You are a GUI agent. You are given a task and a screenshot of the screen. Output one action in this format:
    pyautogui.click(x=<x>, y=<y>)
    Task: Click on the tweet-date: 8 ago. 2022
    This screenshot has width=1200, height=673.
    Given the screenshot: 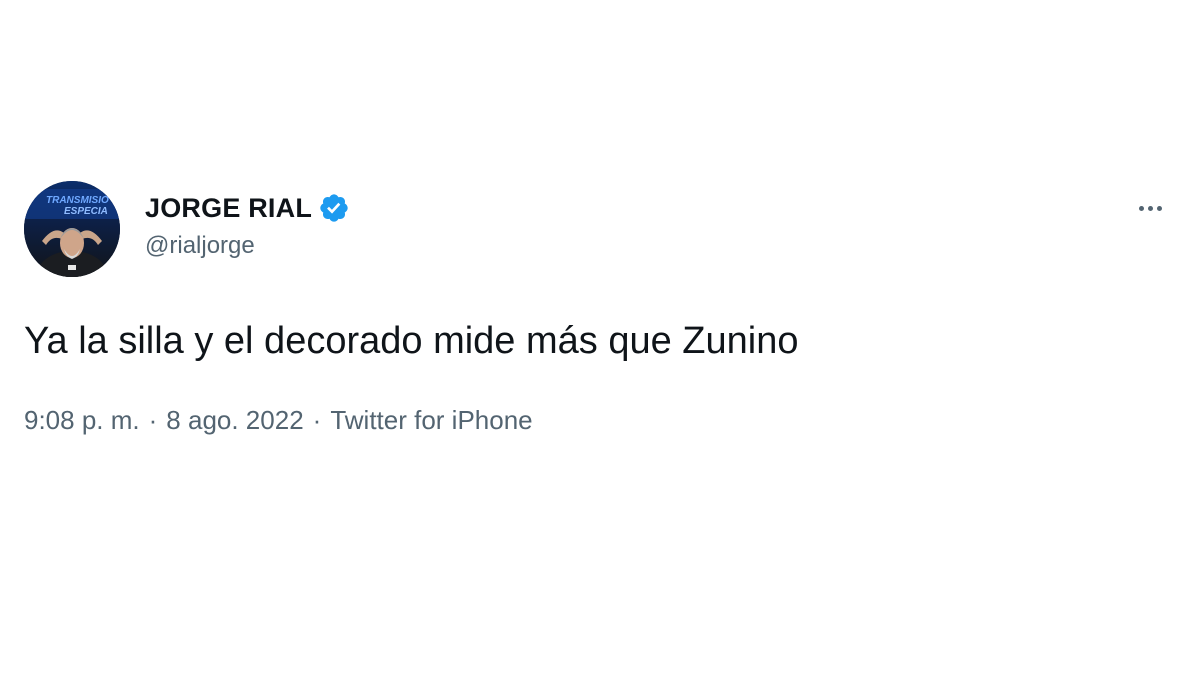 What is the action you would take?
    pyautogui.click(x=234, y=420)
    